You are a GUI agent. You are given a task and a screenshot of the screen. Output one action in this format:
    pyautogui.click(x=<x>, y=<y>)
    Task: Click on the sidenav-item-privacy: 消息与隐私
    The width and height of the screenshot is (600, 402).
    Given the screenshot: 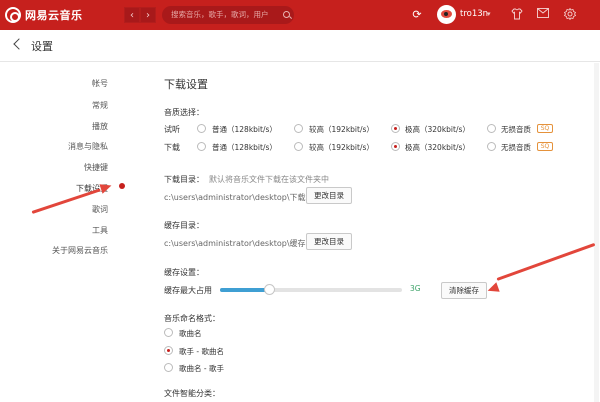 What is the action you would take?
    pyautogui.click(x=88, y=146)
    